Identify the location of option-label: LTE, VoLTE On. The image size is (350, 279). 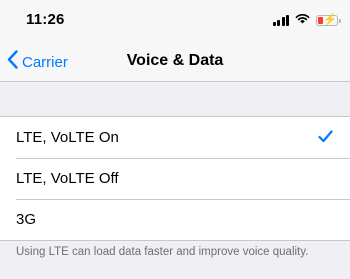
(67, 137).